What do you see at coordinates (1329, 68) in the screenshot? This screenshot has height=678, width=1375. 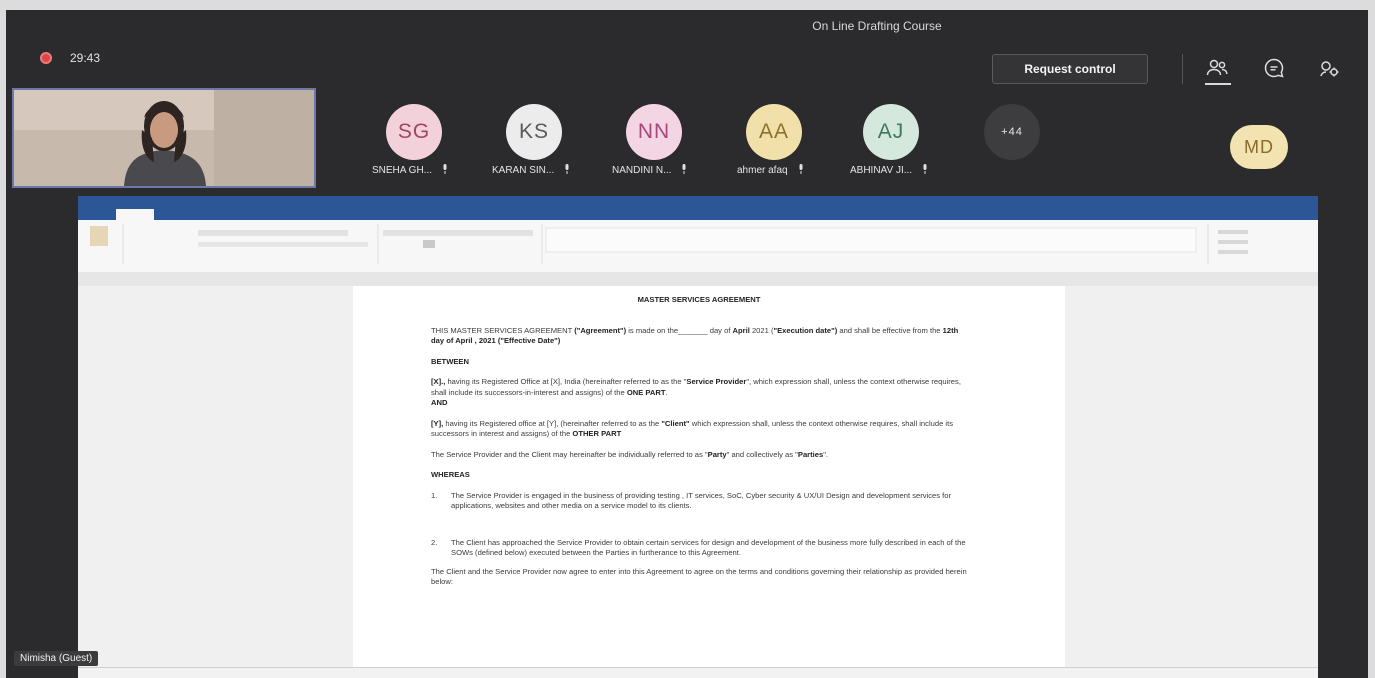 I see `device-settings-icon` at bounding box center [1329, 68].